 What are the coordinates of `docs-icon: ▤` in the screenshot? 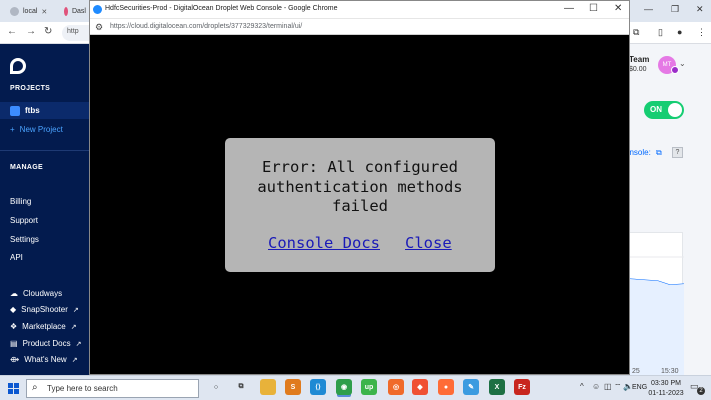 It's located at (14, 343).